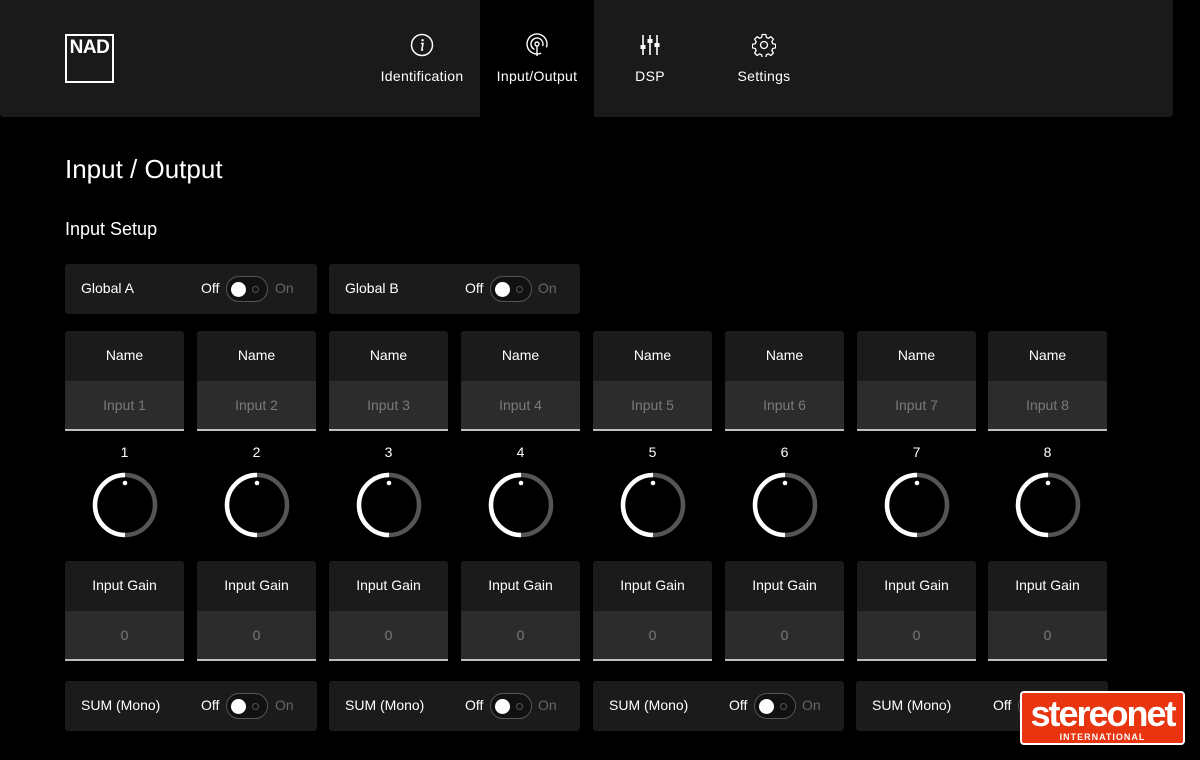  Describe the element at coordinates (422, 76) in the screenshot. I see `tab-label: Identification` at that location.